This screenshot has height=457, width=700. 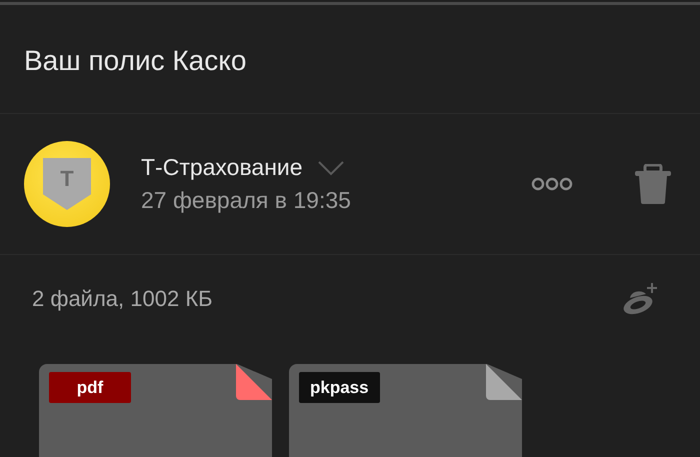 I want to click on more-button, so click(x=552, y=184).